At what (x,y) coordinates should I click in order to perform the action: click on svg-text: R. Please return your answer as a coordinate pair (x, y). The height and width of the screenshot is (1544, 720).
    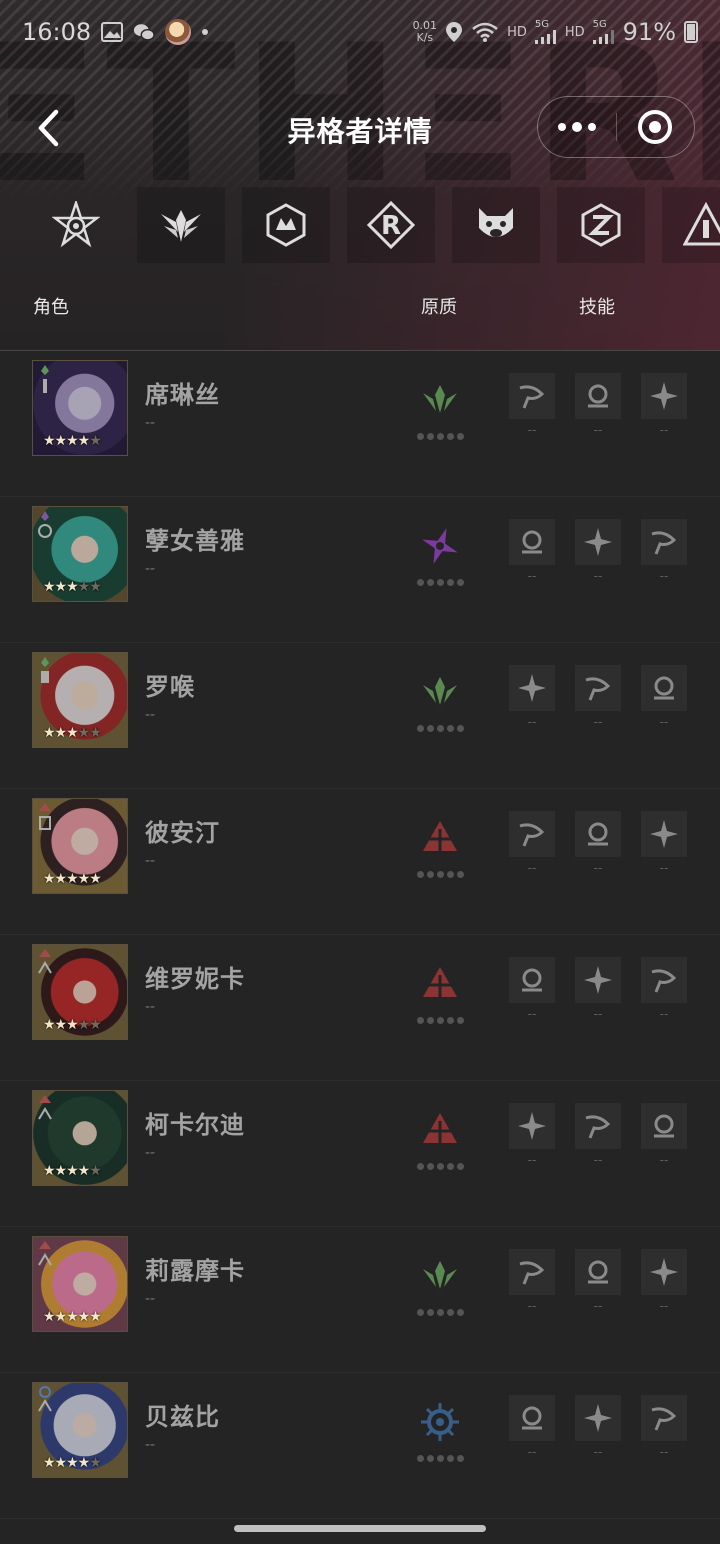
    Looking at the image, I should click on (391, 226).